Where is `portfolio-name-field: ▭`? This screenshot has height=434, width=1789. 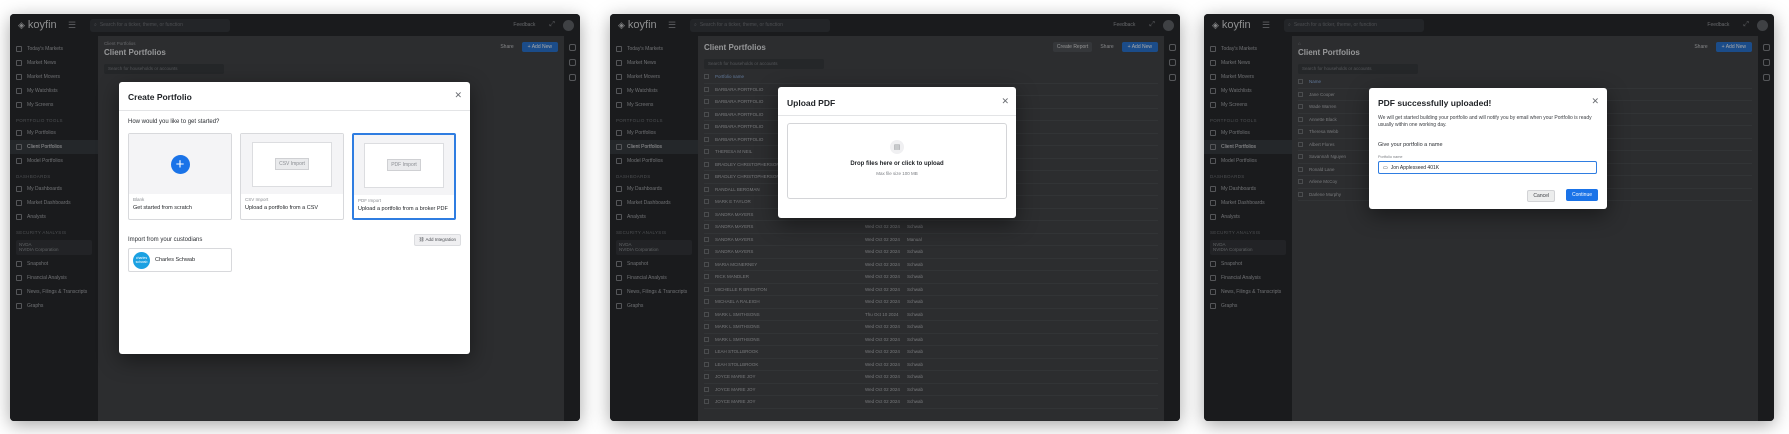 portfolio-name-field: ▭ is located at coordinates (1487, 167).